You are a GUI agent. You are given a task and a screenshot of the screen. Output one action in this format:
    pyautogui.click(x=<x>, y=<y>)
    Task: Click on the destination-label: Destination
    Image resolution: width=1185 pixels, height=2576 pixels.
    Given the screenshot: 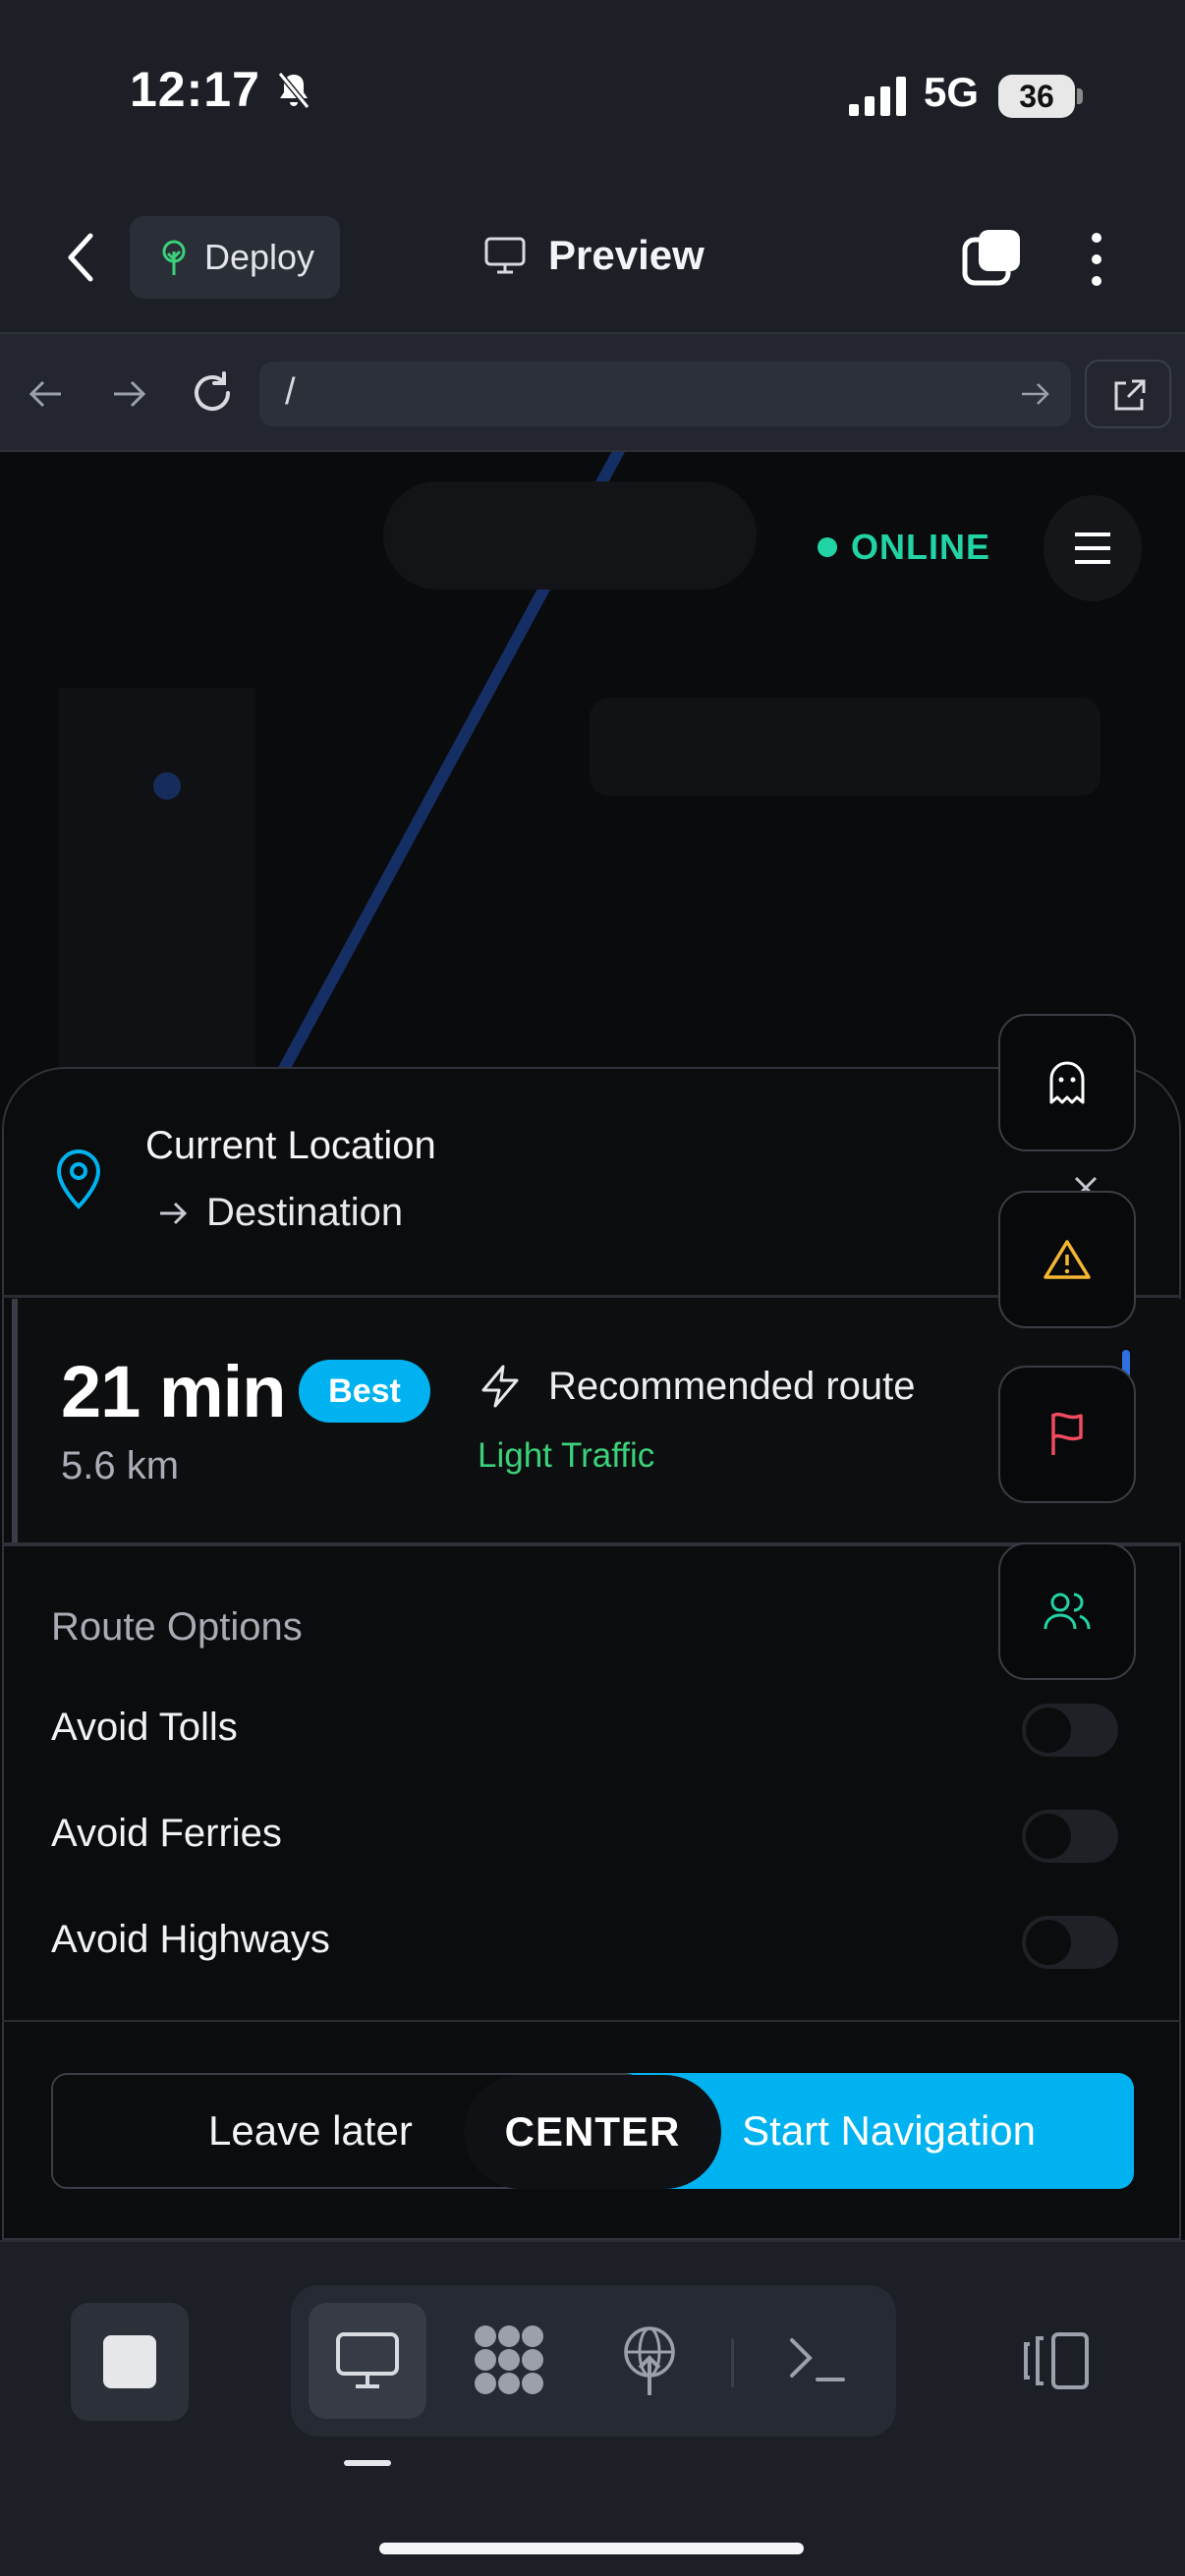 What is the action you would take?
    pyautogui.click(x=305, y=1212)
    